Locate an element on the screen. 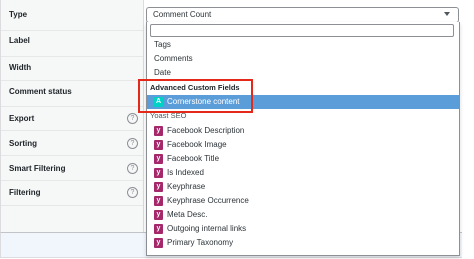 The image size is (474, 259). row-label-export: Export is located at coordinates (22, 118).